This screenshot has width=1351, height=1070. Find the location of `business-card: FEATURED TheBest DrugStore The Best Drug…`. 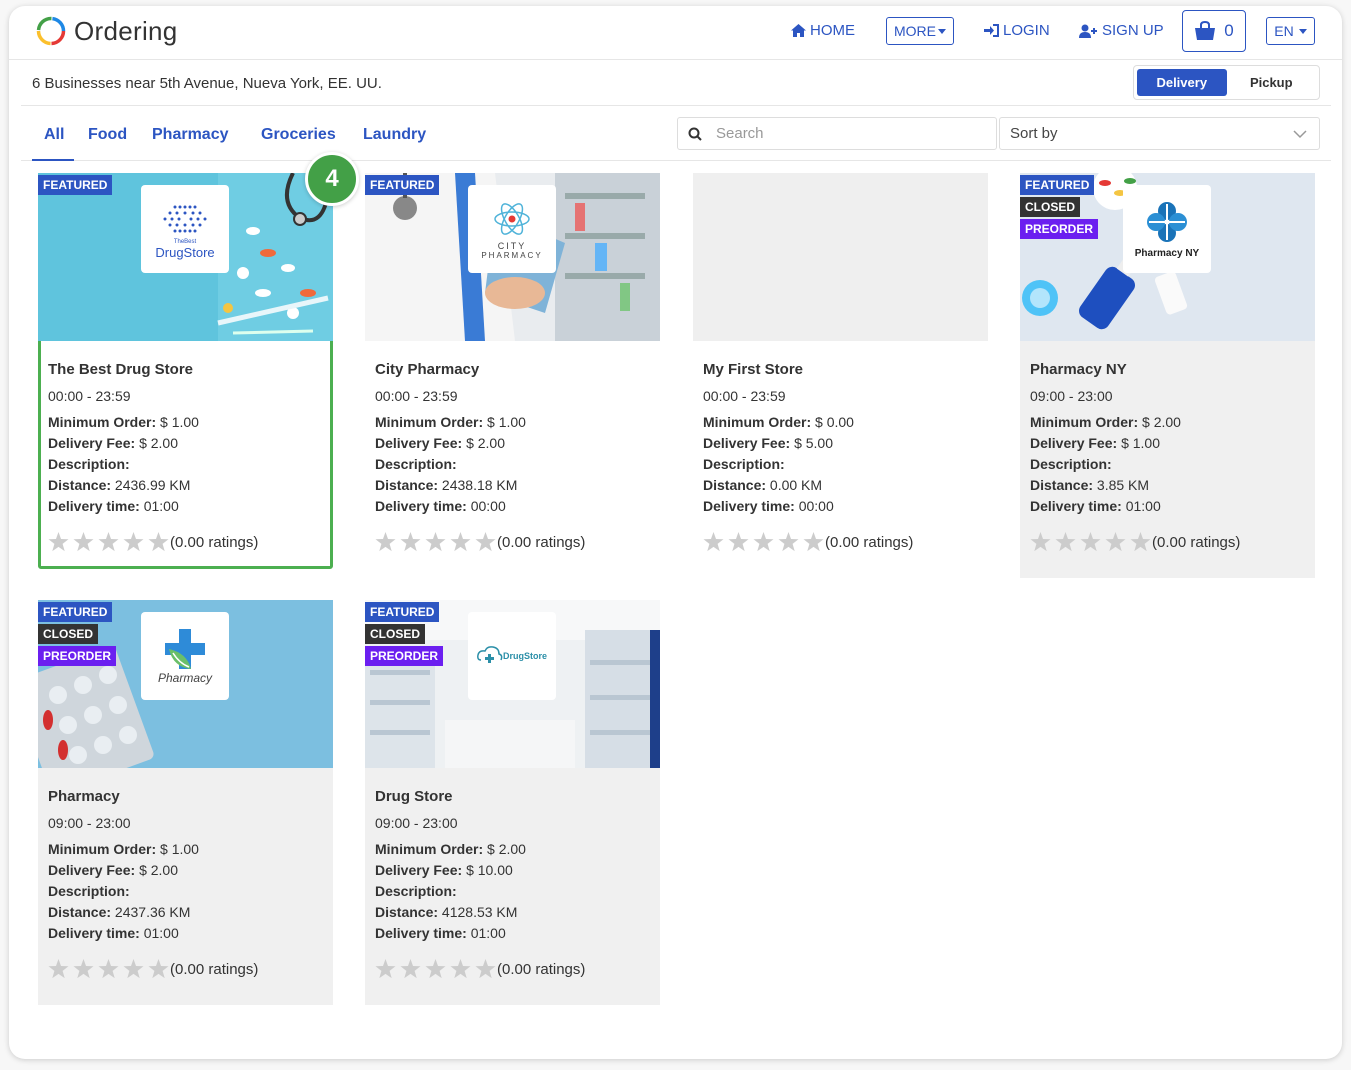

business-card: FEATURED TheBest DrugStore The Best Drug… is located at coordinates (185, 371).